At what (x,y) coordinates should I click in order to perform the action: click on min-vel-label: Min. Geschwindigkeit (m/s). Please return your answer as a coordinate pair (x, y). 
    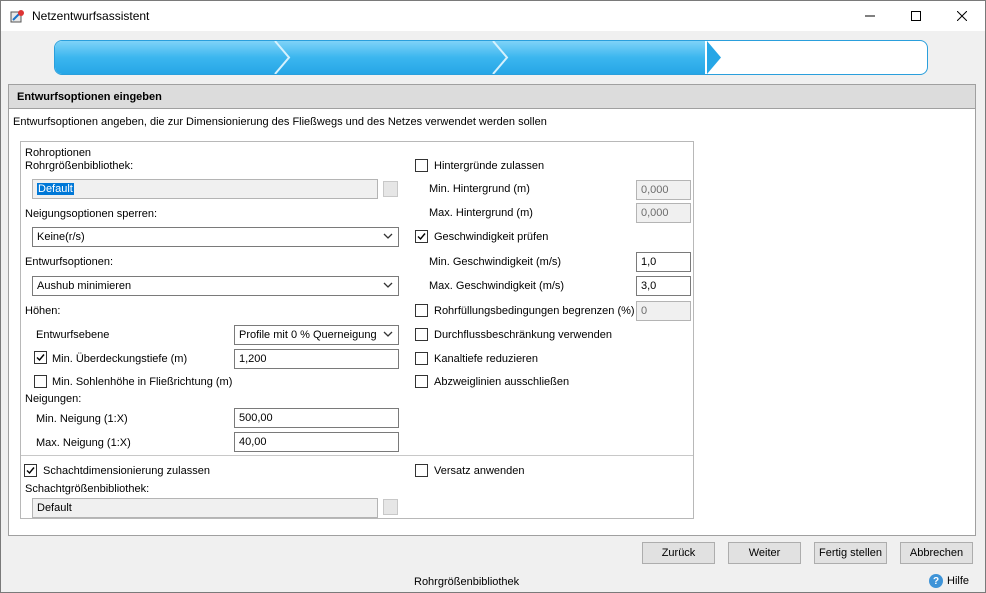
    Looking at the image, I should click on (495, 262).